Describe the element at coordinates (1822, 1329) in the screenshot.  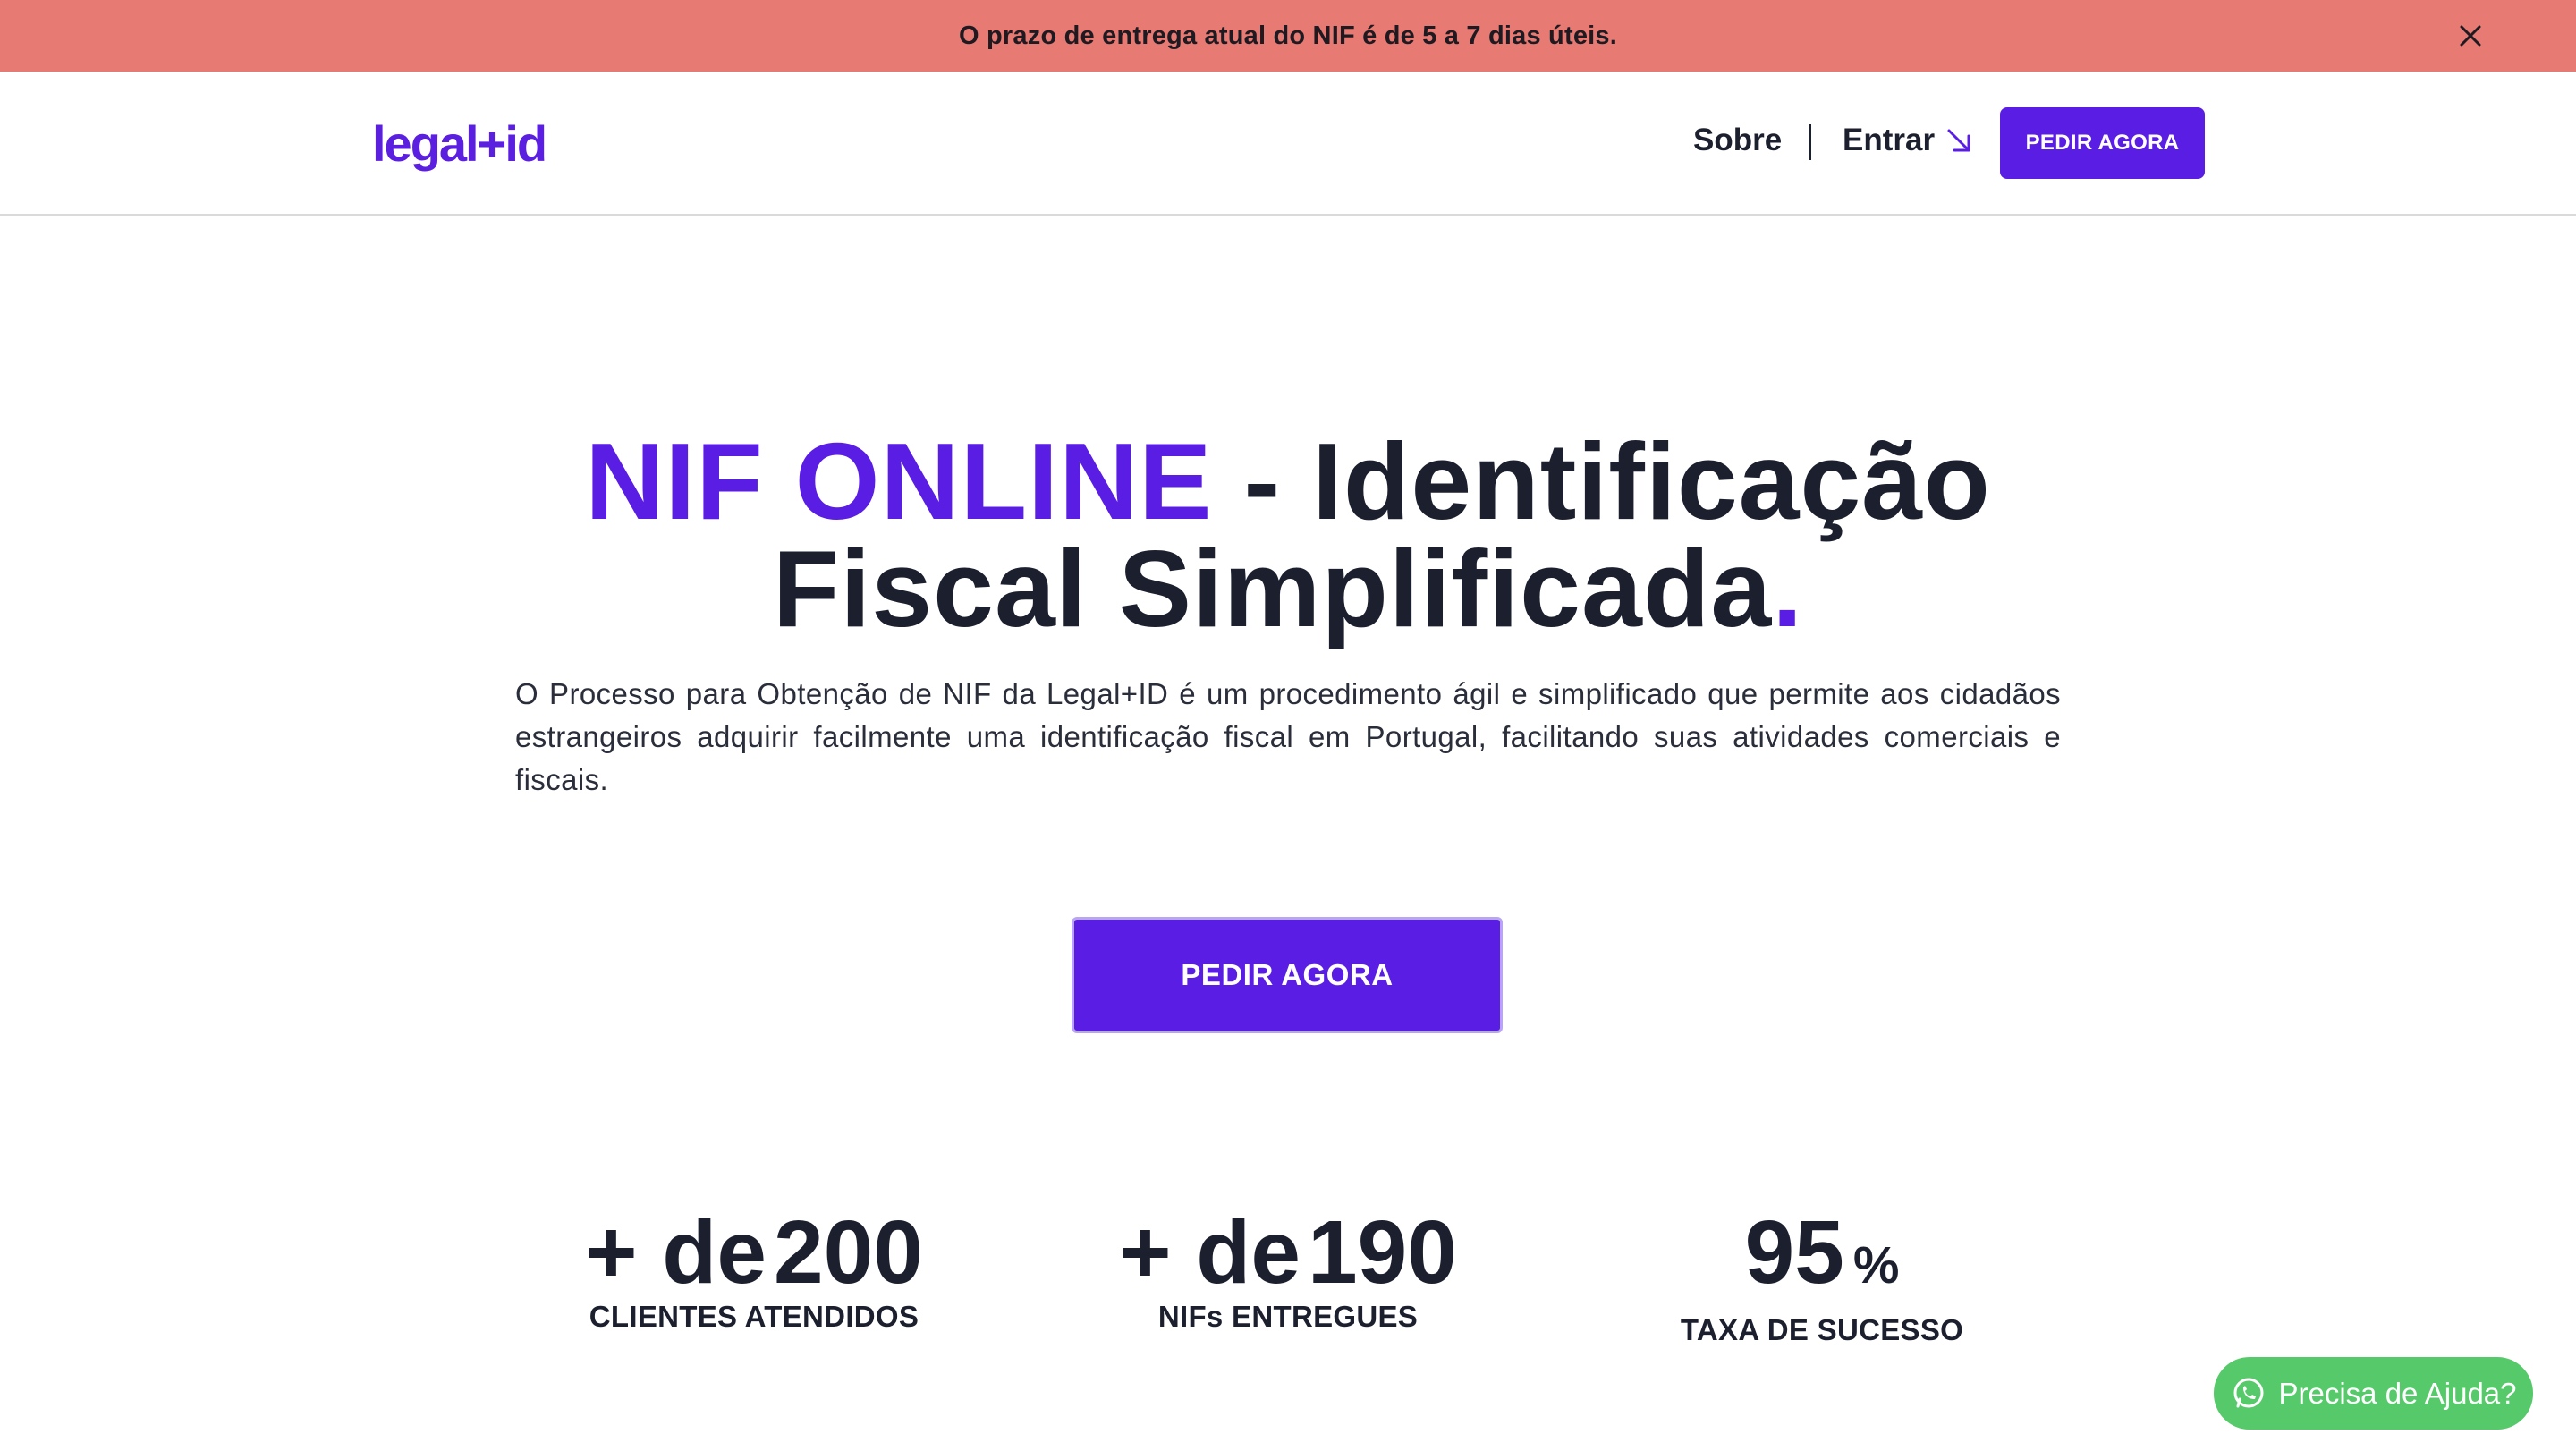
I see `stat-label: TAXA DE SUCESSO` at that location.